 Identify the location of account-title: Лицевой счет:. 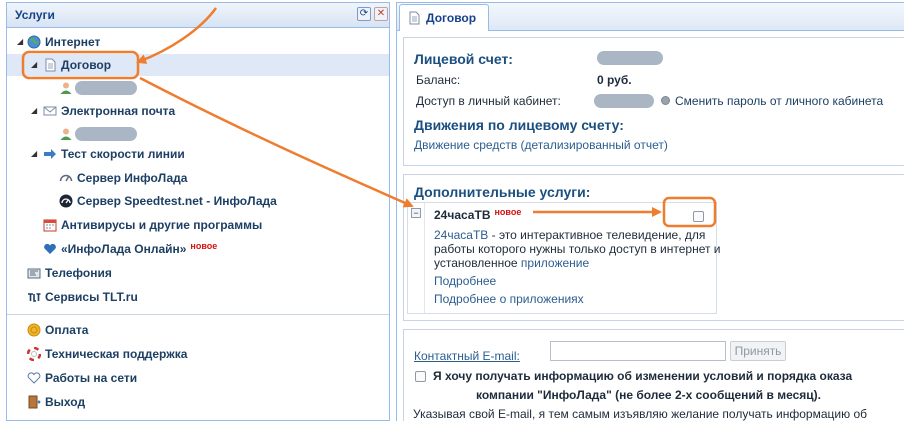
(463, 59).